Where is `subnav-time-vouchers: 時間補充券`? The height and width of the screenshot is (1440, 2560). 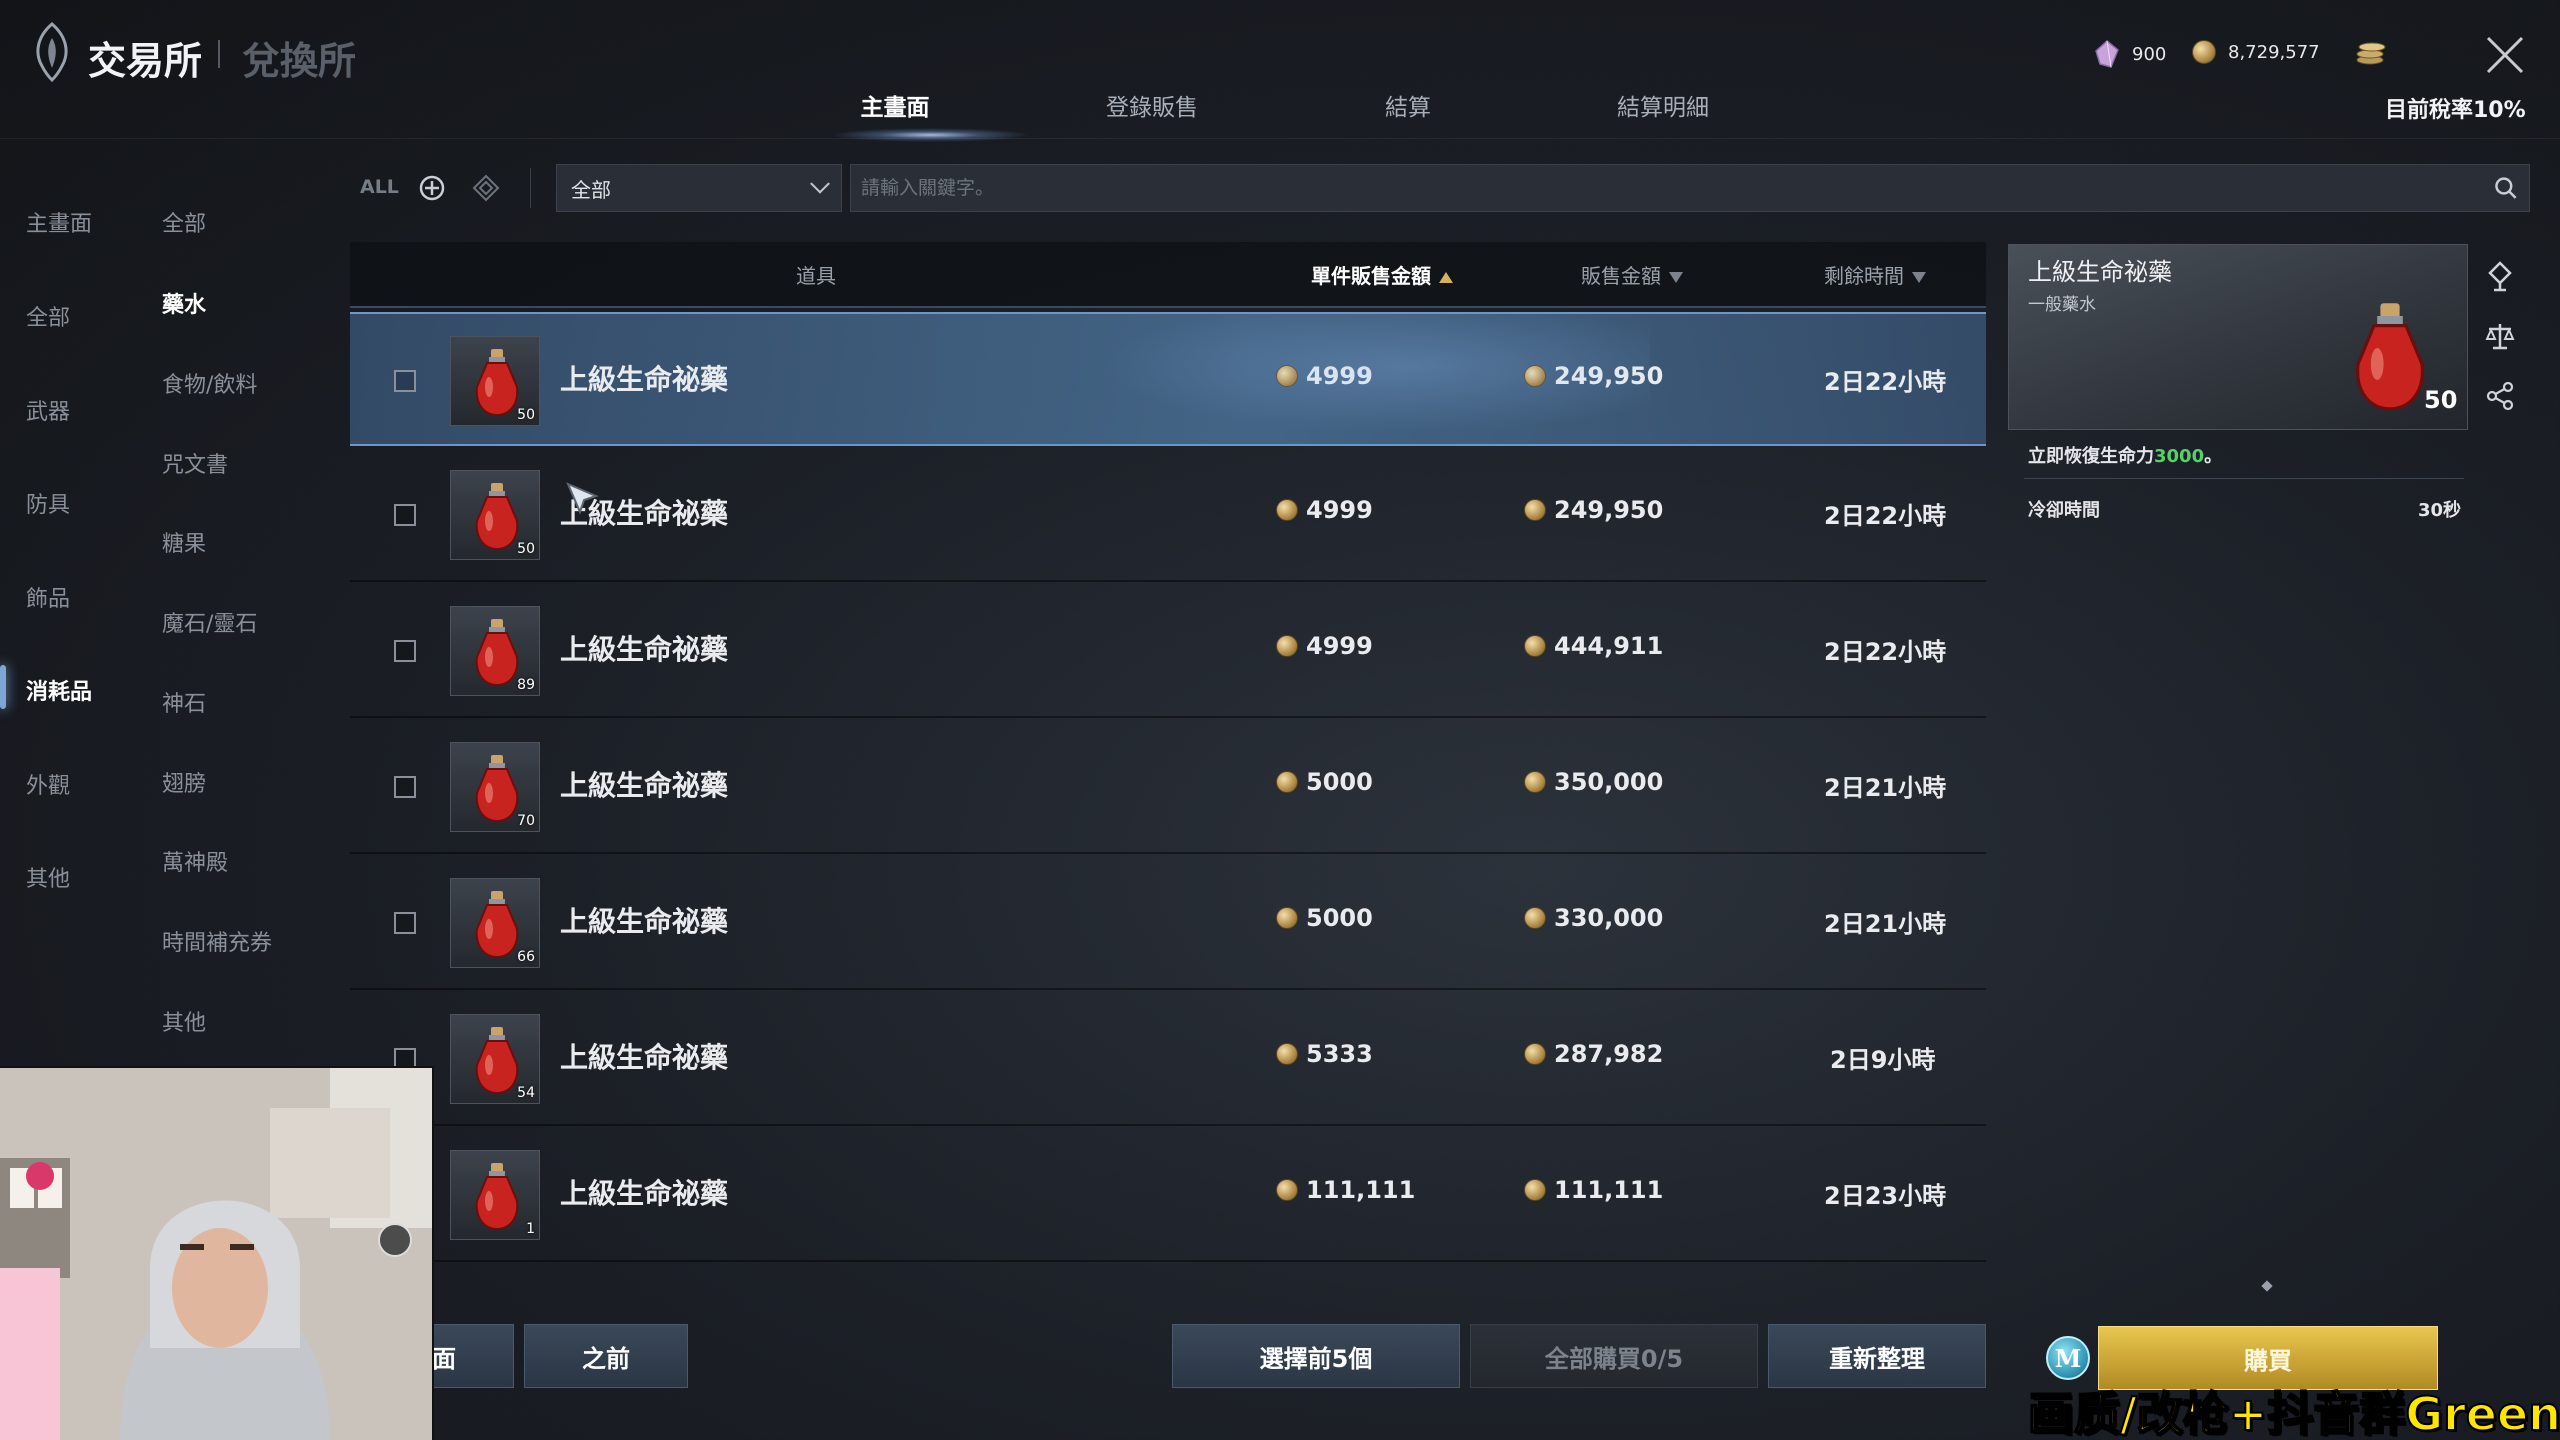 subnav-time-vouchers: 時間補充券 is located at coordinates (217, 941).